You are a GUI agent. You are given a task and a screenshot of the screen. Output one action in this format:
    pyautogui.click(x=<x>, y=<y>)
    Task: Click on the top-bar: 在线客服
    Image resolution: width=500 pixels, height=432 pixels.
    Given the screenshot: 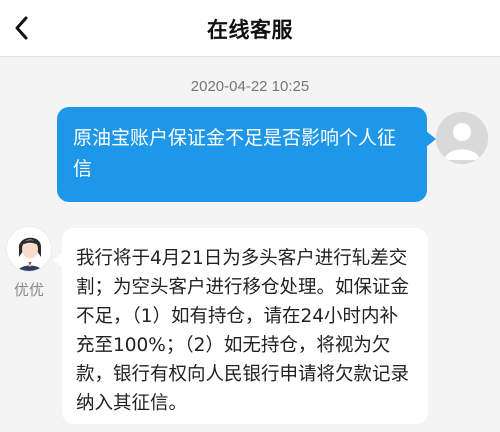 What is the action you would take?
    pyautogui.click(x=250, y=28)
    